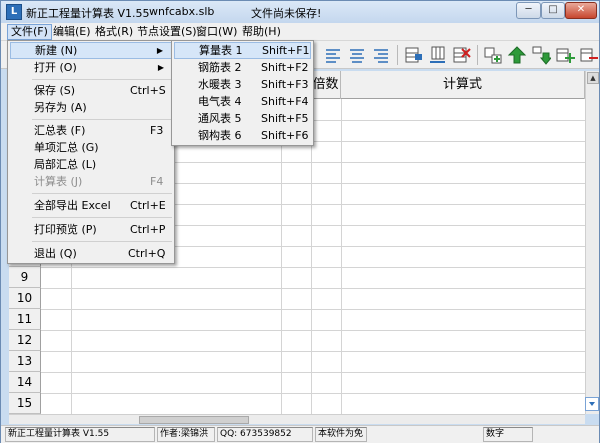  What do you see at coordinates (341, 434) in the screenshot?
I see `status-notice: 本软件为免` at bounding box center [341, 434].